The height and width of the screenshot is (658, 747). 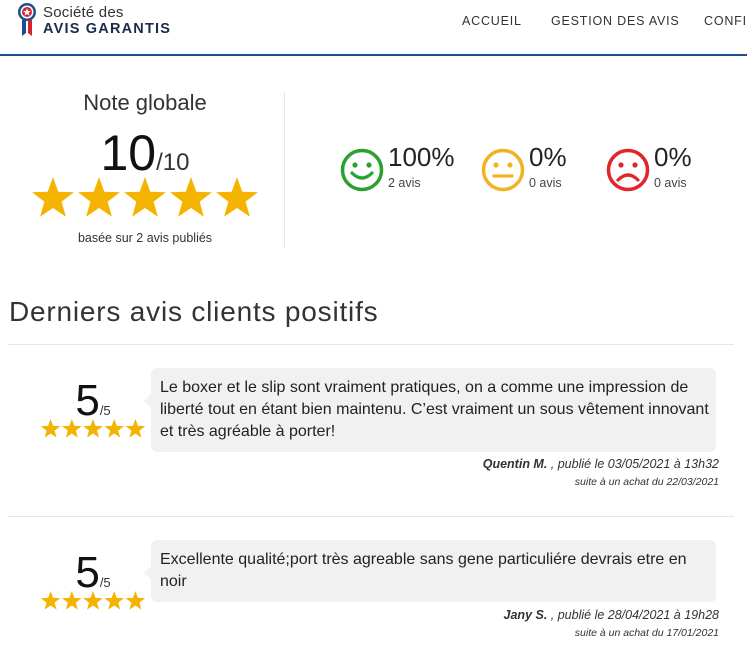 I want to click on nav-item-config: CONFIG, so click(x=725, y=21).